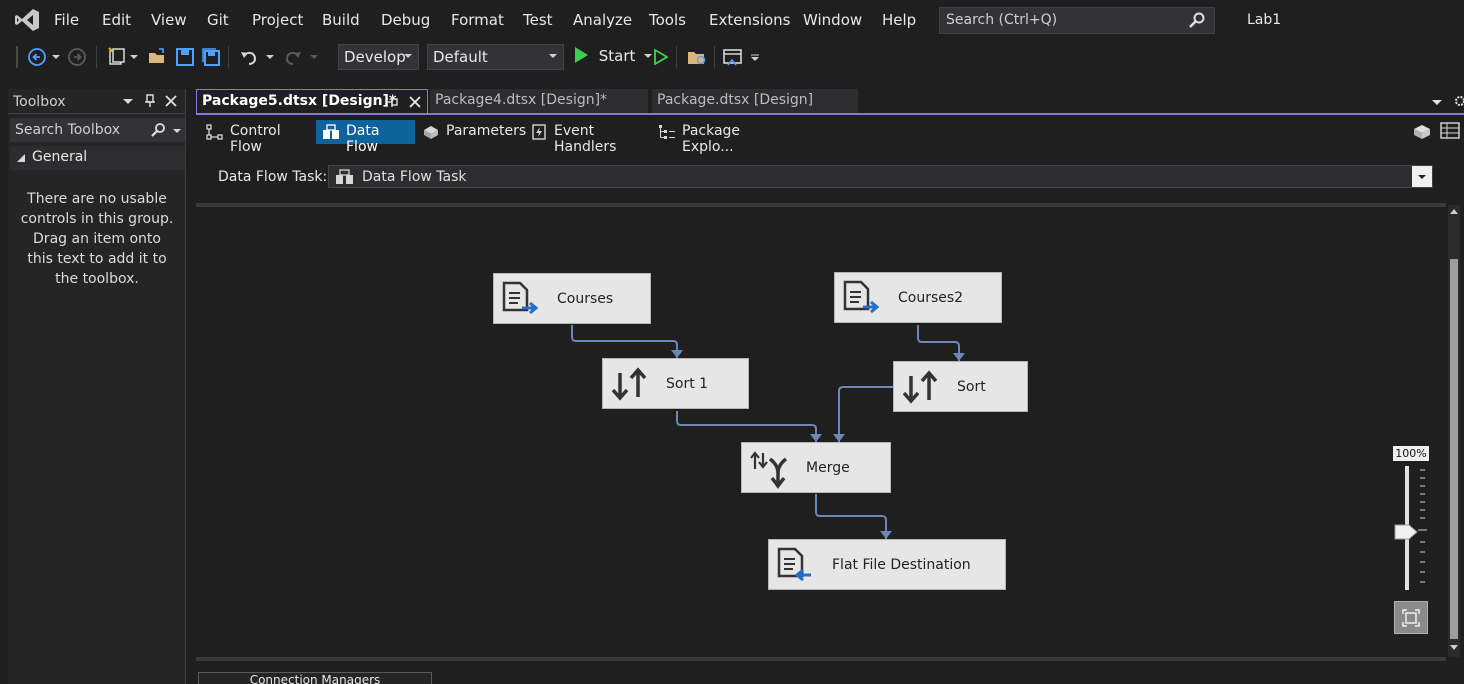 The height and width of the screenshot is (684, 1464). I want to click on tab-package4: Package4.dtsx [Design]*, so click(539, 101).